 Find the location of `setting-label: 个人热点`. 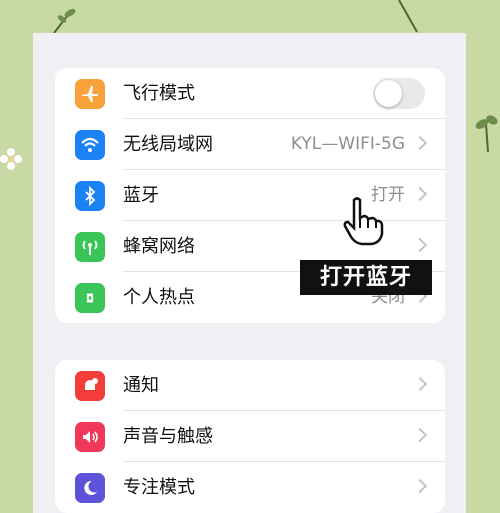

setting-label: 个人热点 is located at coordinates (159, 297).